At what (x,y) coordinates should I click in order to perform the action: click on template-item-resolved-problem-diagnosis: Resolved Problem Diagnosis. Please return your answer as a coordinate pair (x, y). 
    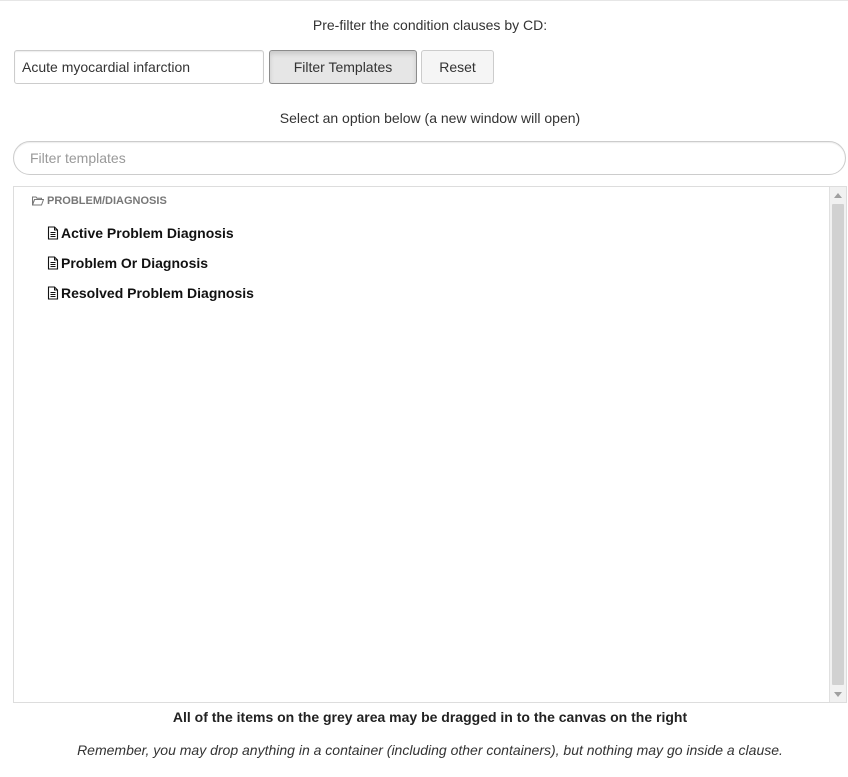
    Looking at the image, I should click on (150, 293).